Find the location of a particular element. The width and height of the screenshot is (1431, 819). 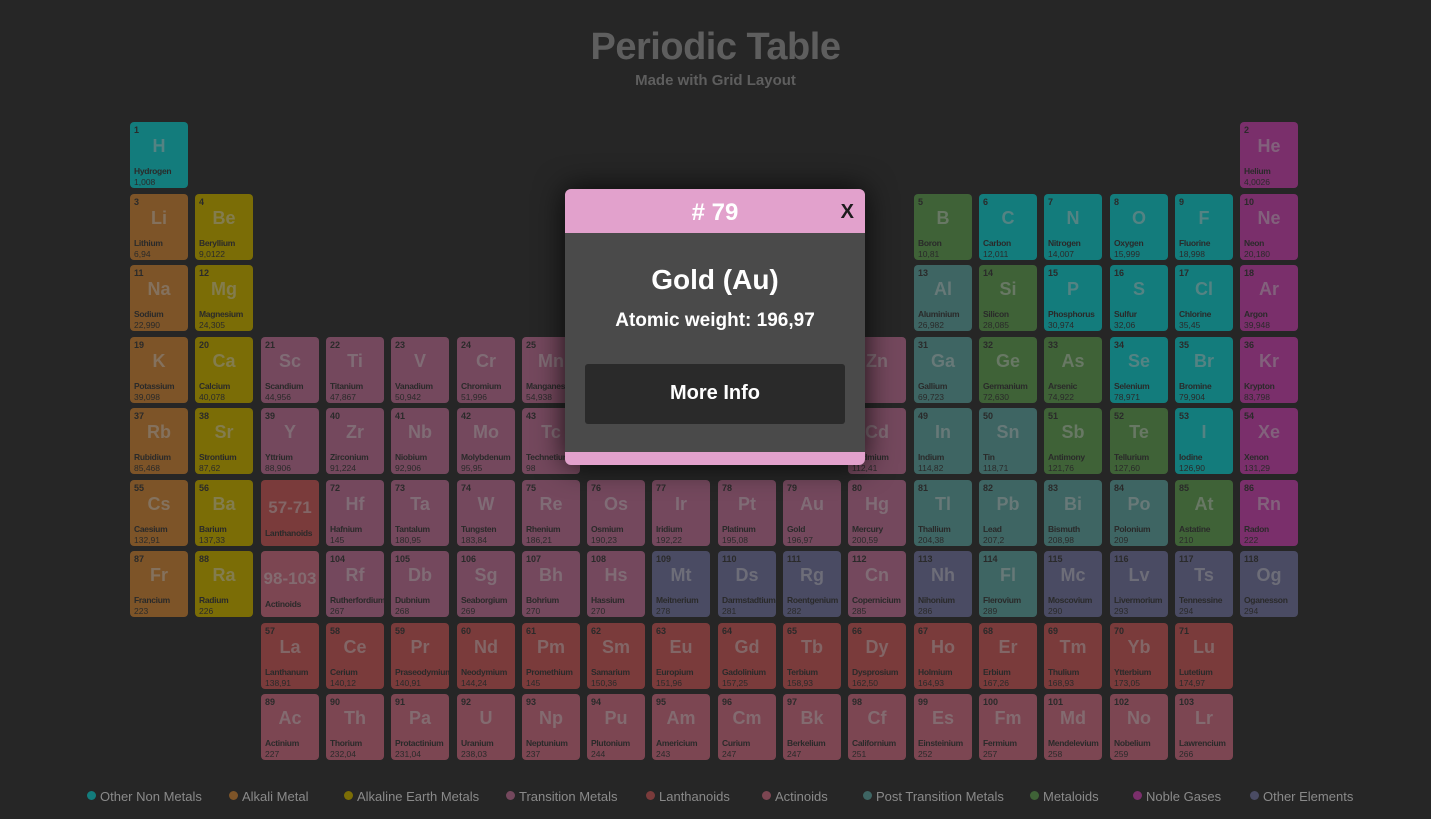

element-tile-sr: 38 Sr Strontium 87,62 is located at coordinates (224, 441).